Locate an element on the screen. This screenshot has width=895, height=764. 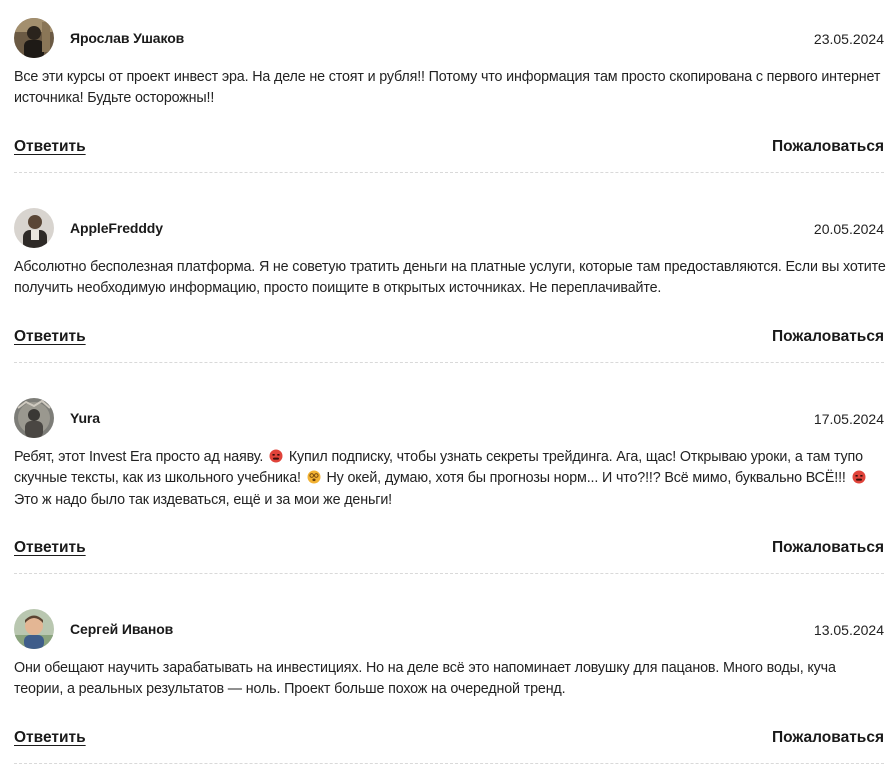
comment-header: Ярослав Ушаков 23.05.2024 is located at coordinates (449, 38).